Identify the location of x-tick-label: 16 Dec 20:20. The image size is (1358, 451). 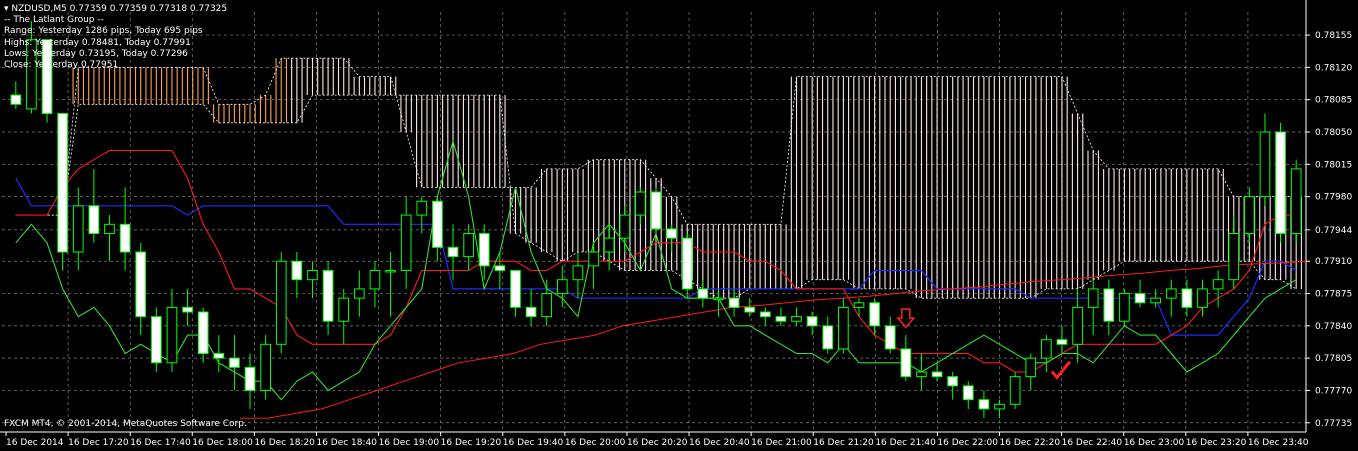
(657, 443).